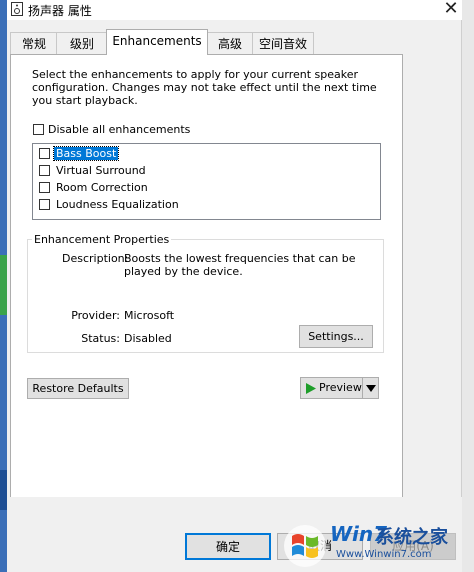 The width and height of the screenshot is (474, 572). What do you see at coordinates (102, 187) in the screenshot?
I see `room-correction-label: Room Correction` at bounding box center [102, 187].